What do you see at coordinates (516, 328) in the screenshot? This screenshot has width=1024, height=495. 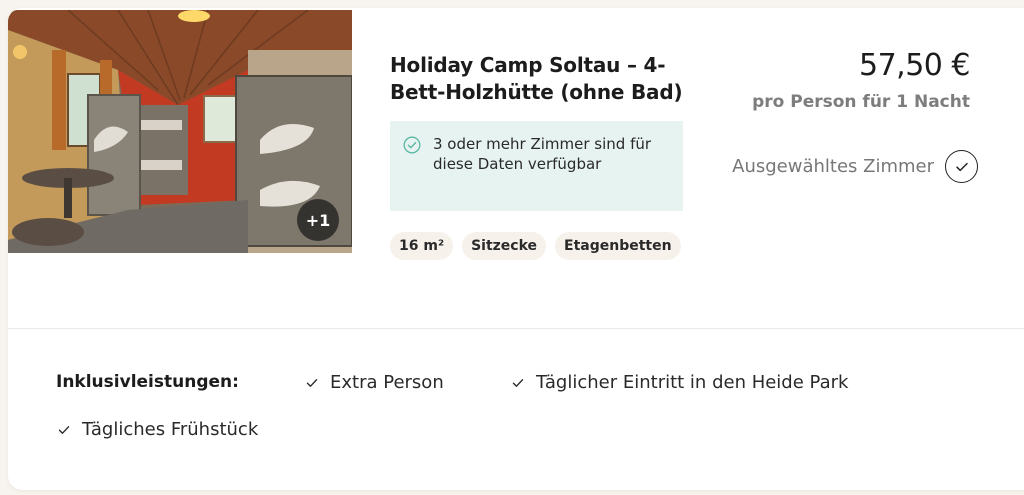 I see `section-divider` at bounding box center [516, 328].